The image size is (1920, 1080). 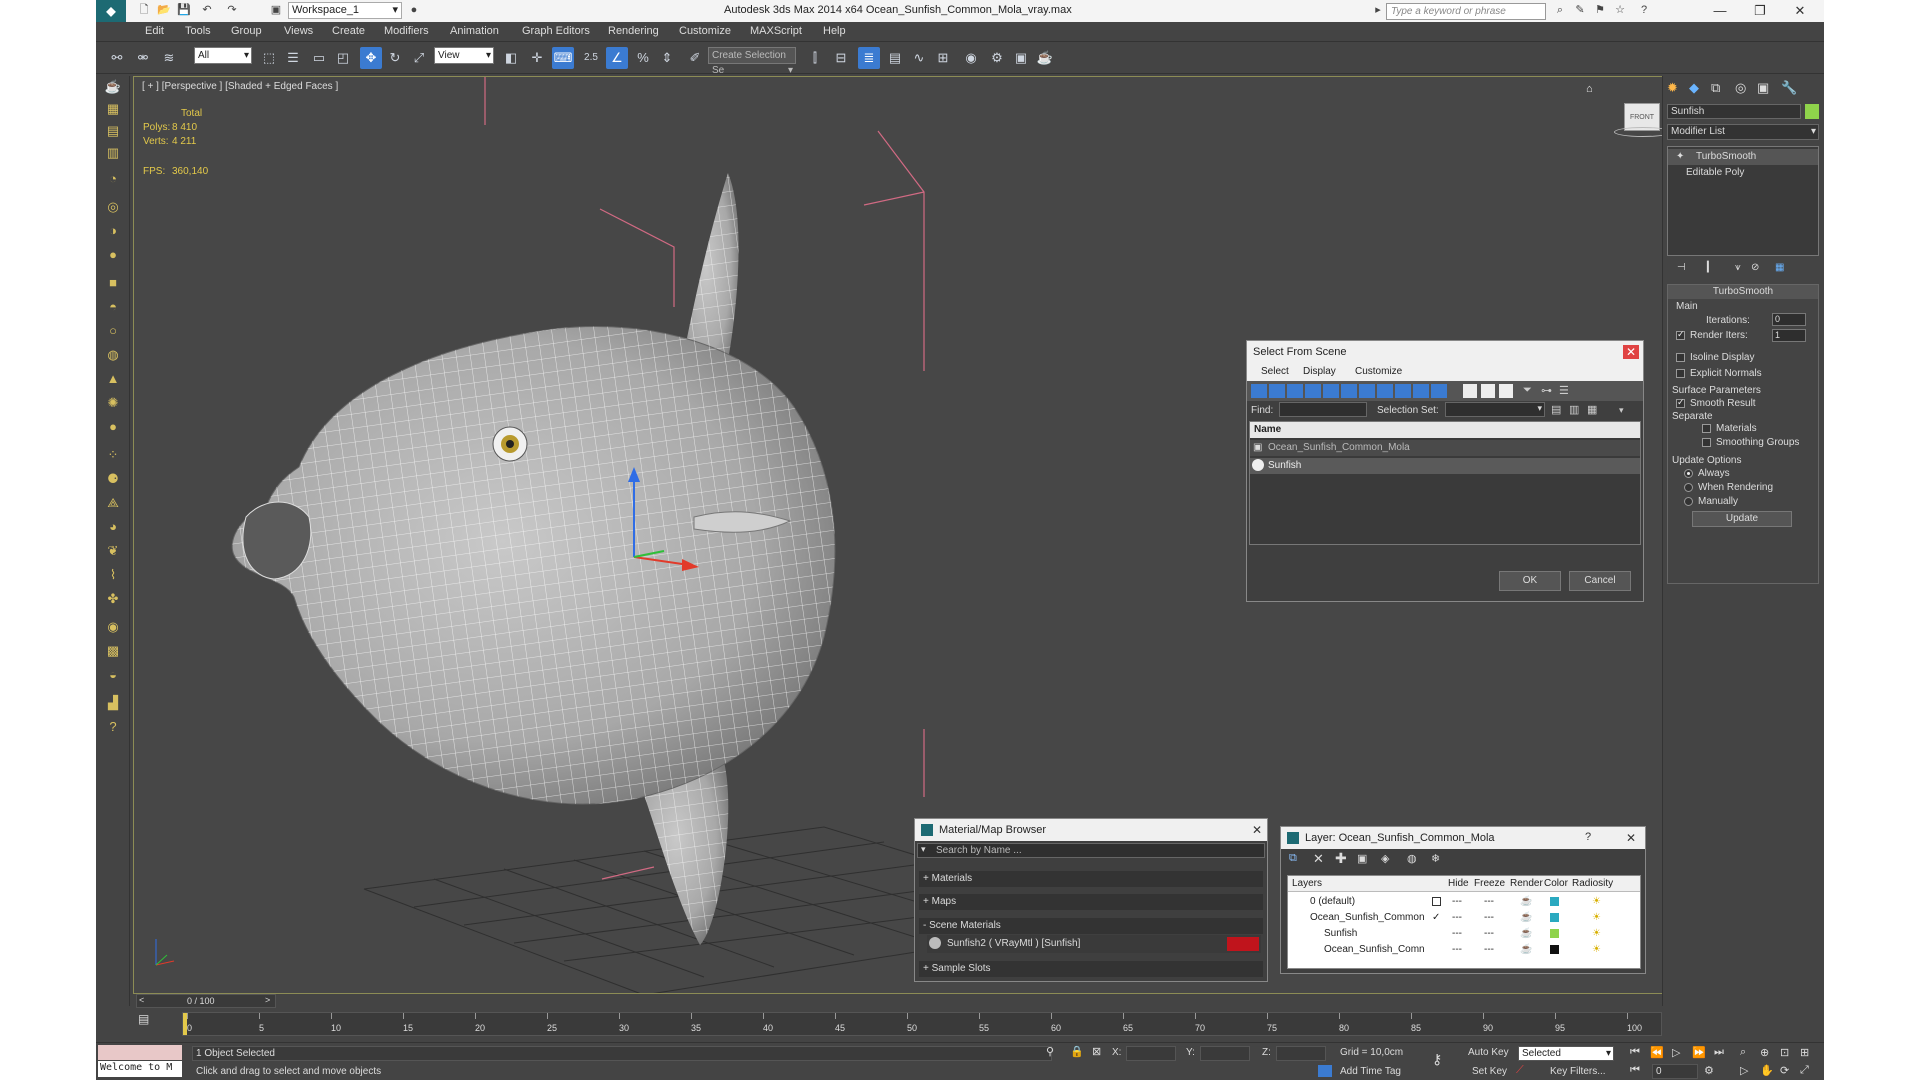 I want to click on iterations-spinner: 0, so click(x=1789, y=319).